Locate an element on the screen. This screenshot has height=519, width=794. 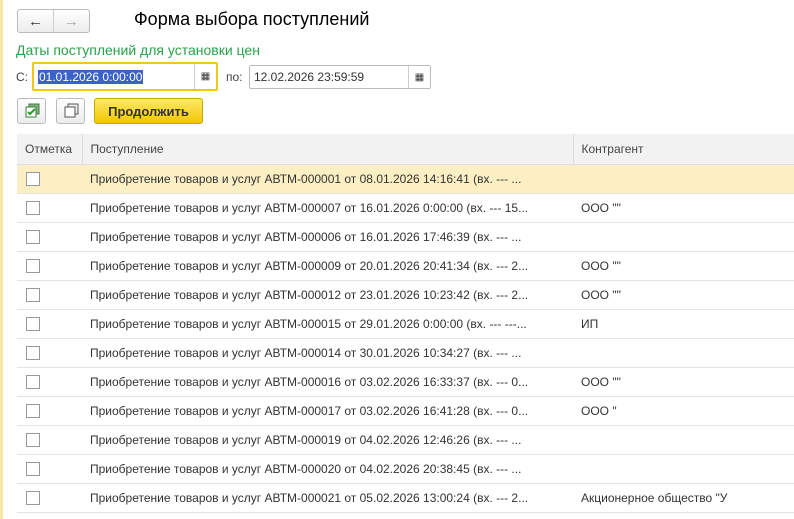
to-label: по: is located at coordinates (234, 77).